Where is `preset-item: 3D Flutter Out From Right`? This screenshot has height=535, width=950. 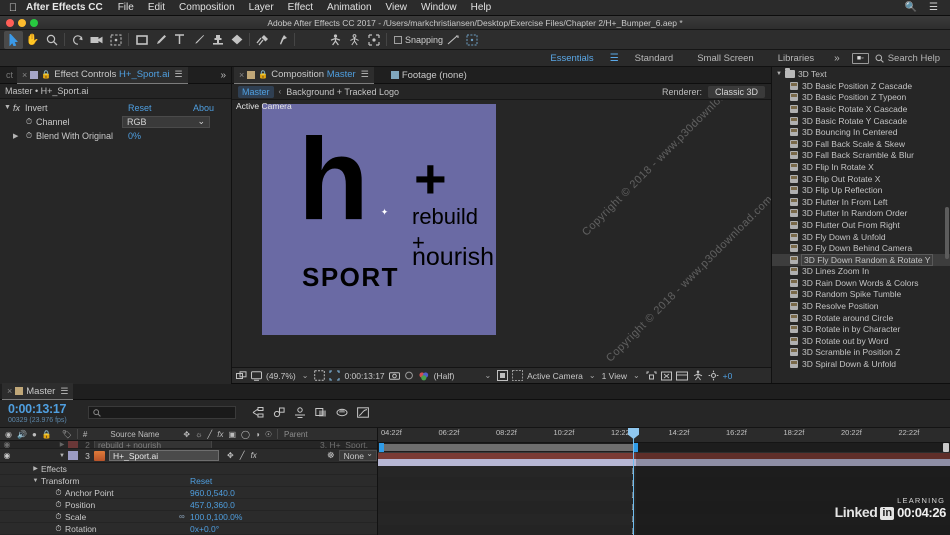 preset-item: 3D Flutter Out From Right is located at coordinates (861, 225).